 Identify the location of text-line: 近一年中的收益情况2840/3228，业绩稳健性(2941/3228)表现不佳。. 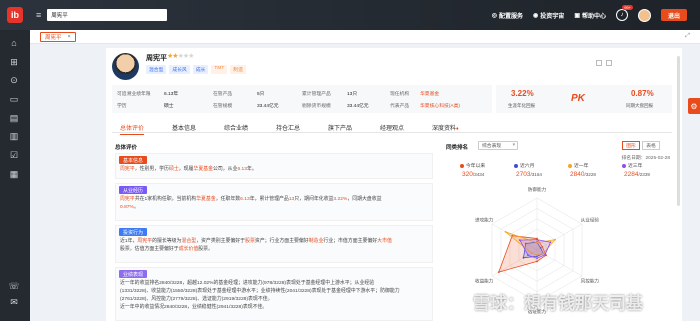
(194, 307).